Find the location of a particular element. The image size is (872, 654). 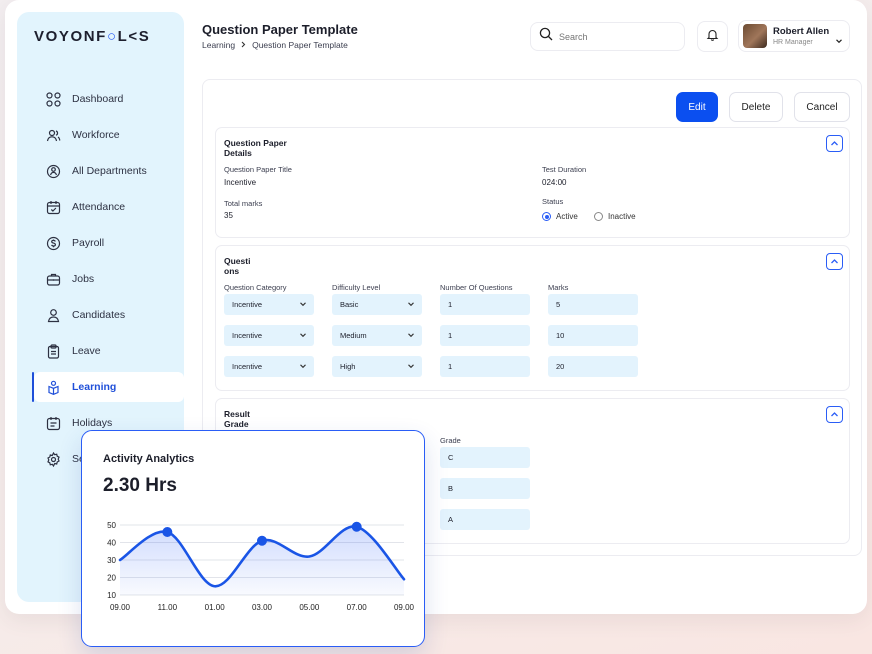

select-value: Medium is located at coordinates (353, 335).